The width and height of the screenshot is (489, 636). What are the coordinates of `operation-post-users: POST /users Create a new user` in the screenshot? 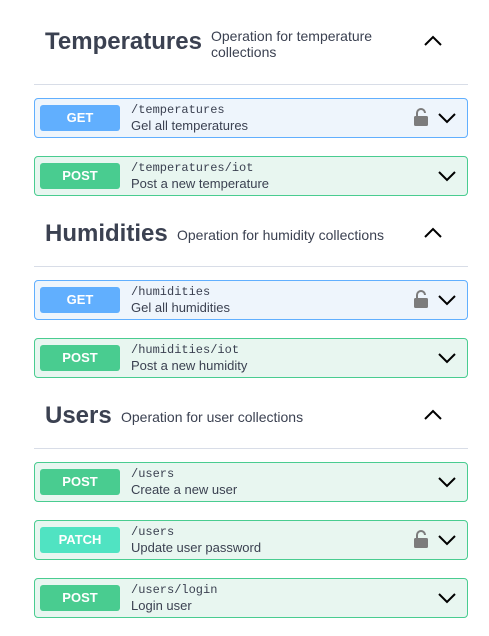 It's located at (251, 482).